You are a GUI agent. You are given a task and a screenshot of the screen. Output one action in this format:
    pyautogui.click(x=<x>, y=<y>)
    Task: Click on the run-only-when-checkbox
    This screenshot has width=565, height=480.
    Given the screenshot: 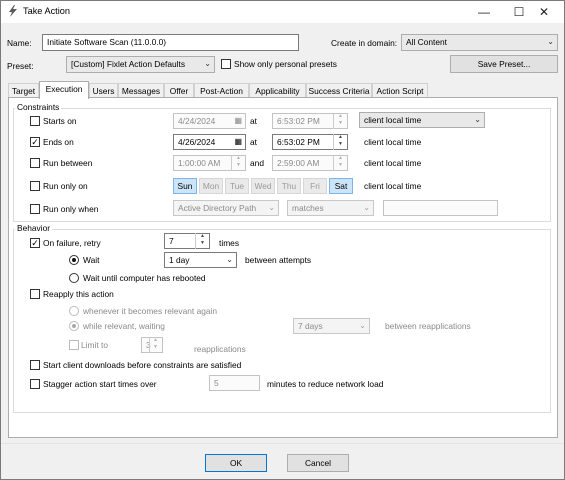 What is the action you would take?
    pyautogui.click(x=35, y=209)
    